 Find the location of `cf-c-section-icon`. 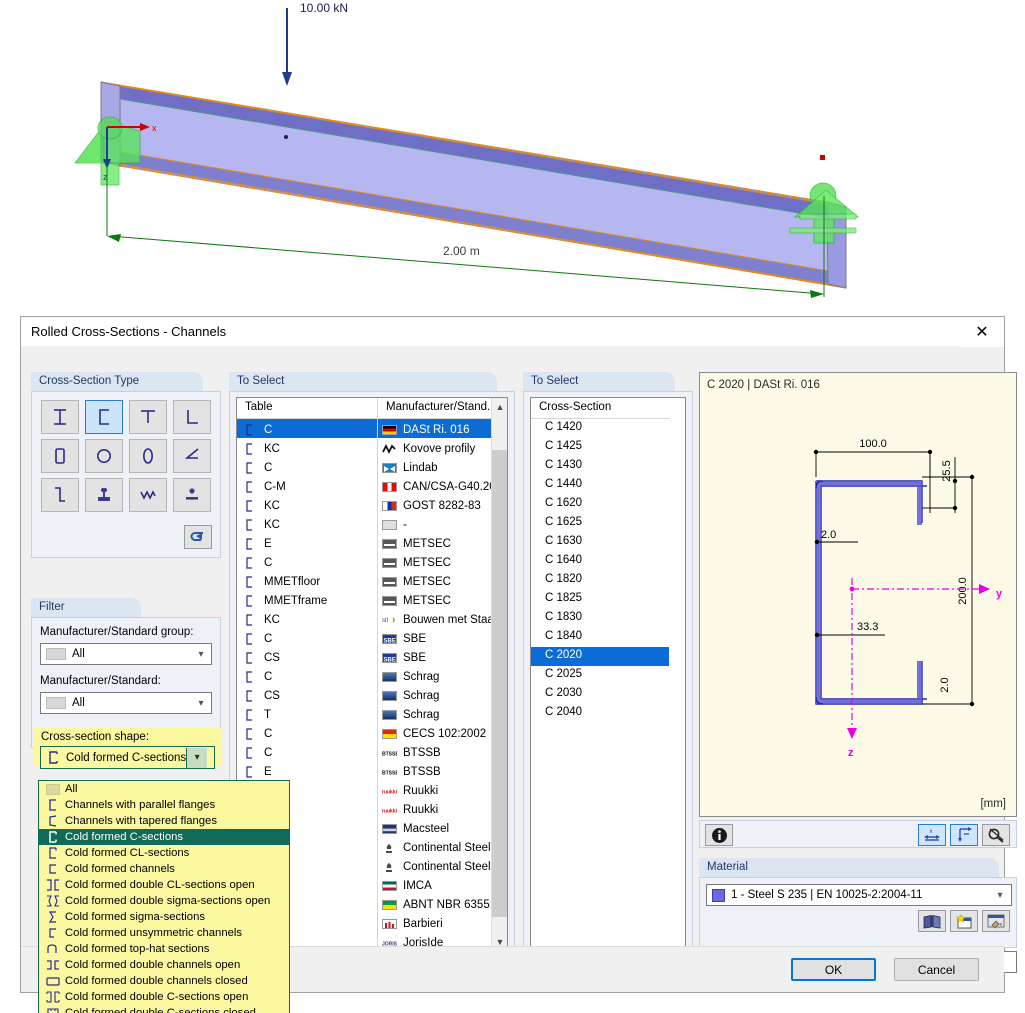

cf-c-section-icon is located at coordinates (53, 757).